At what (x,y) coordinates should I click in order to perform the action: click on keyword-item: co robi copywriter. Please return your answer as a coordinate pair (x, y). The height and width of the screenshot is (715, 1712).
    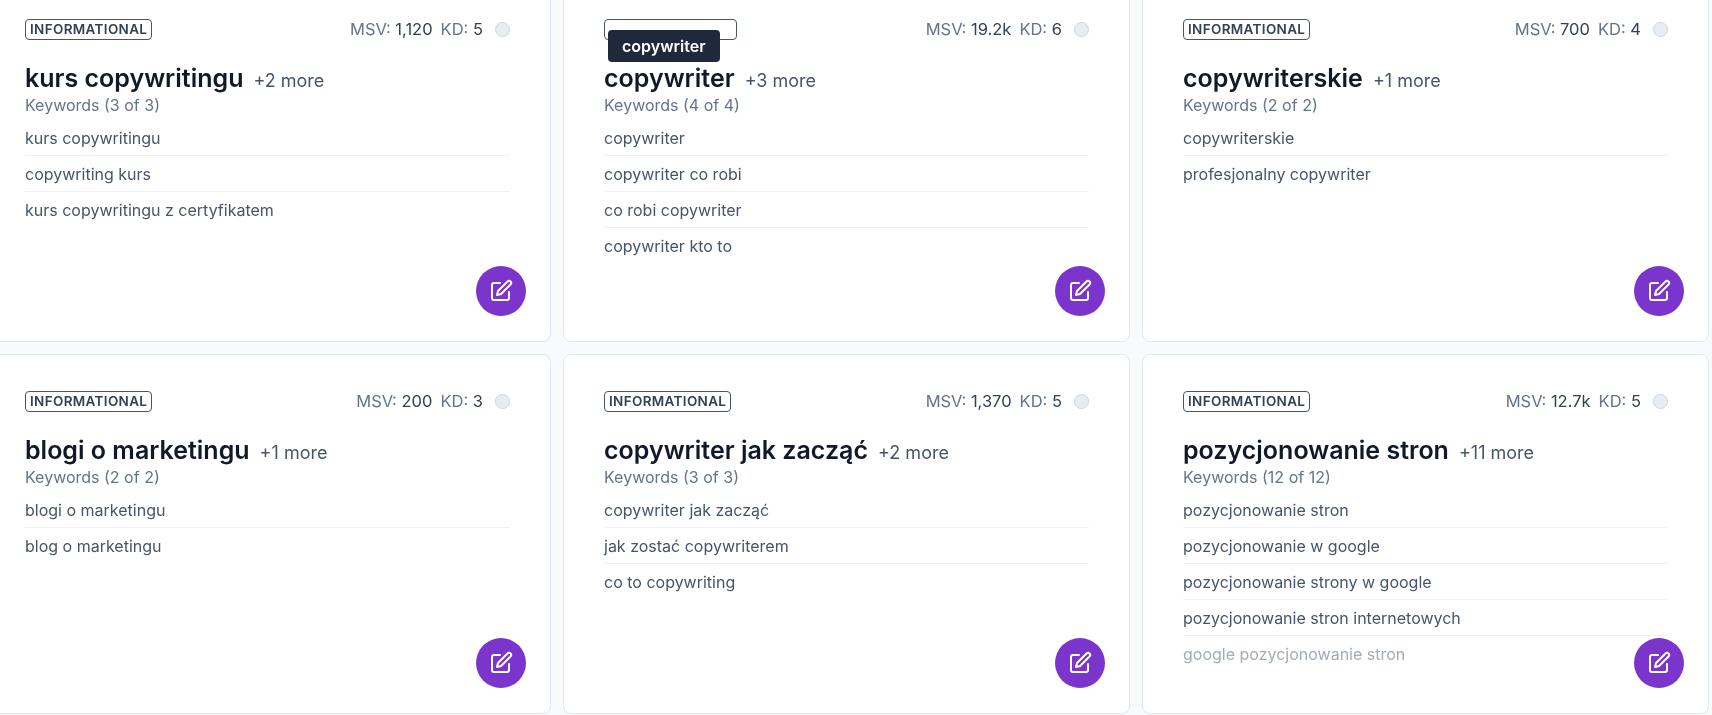
    Looking at the image, I should click on (673, 210).